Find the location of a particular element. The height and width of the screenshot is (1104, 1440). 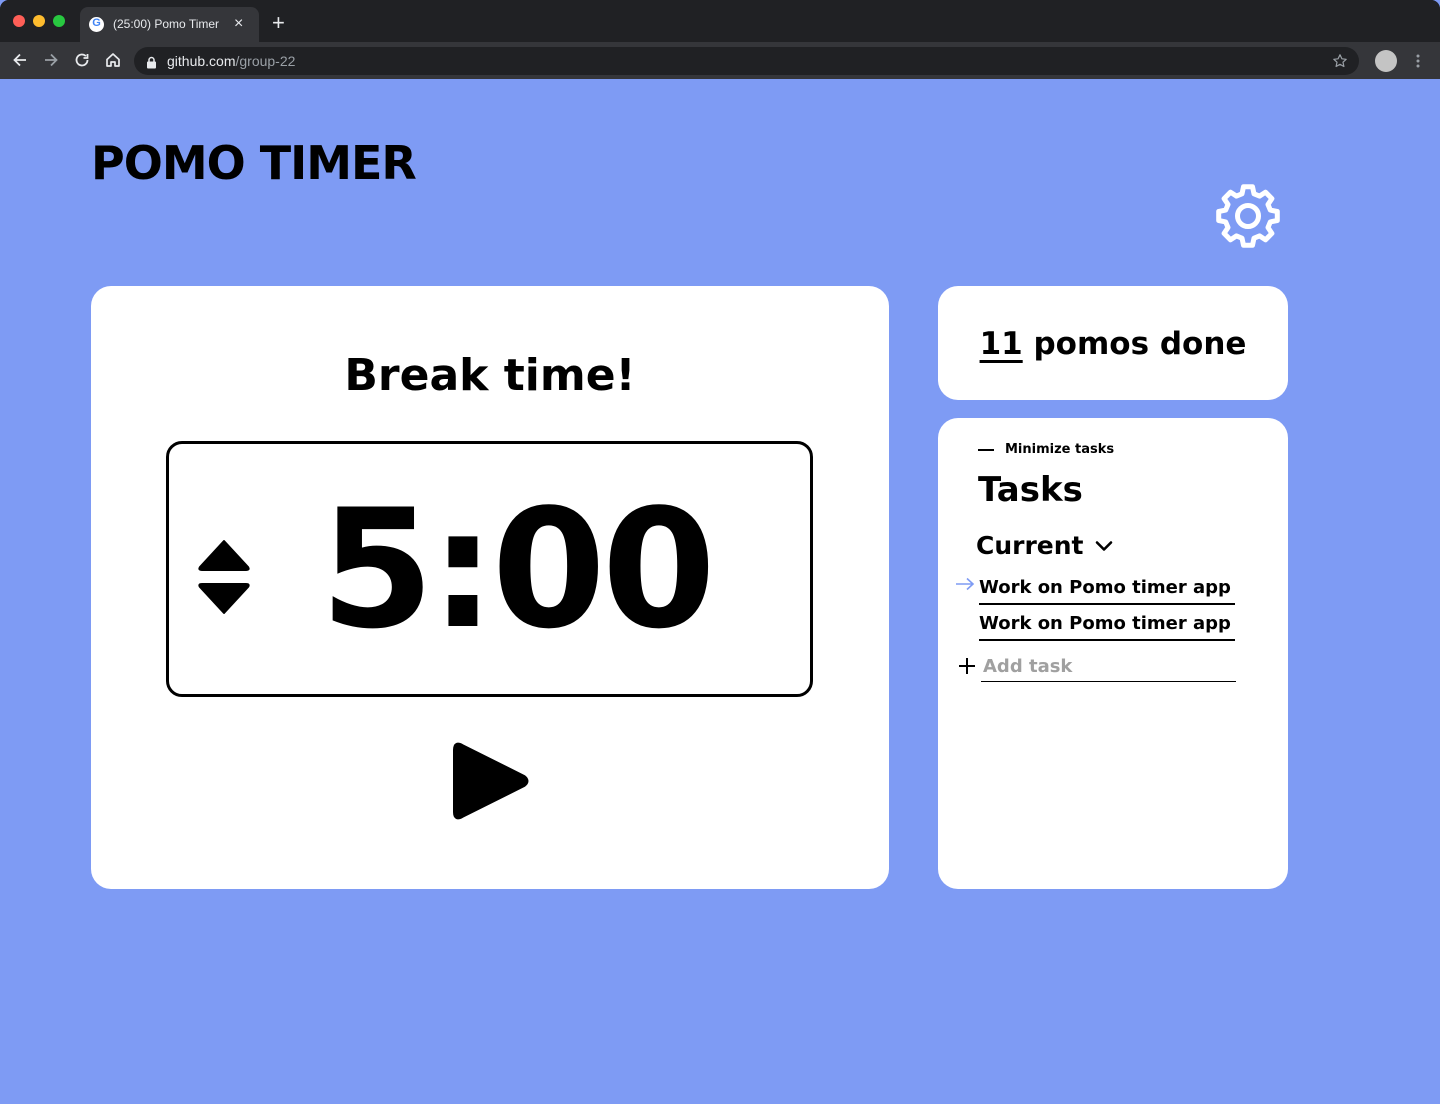

current-task-arrow-icon is located at coordinates (965, 584).